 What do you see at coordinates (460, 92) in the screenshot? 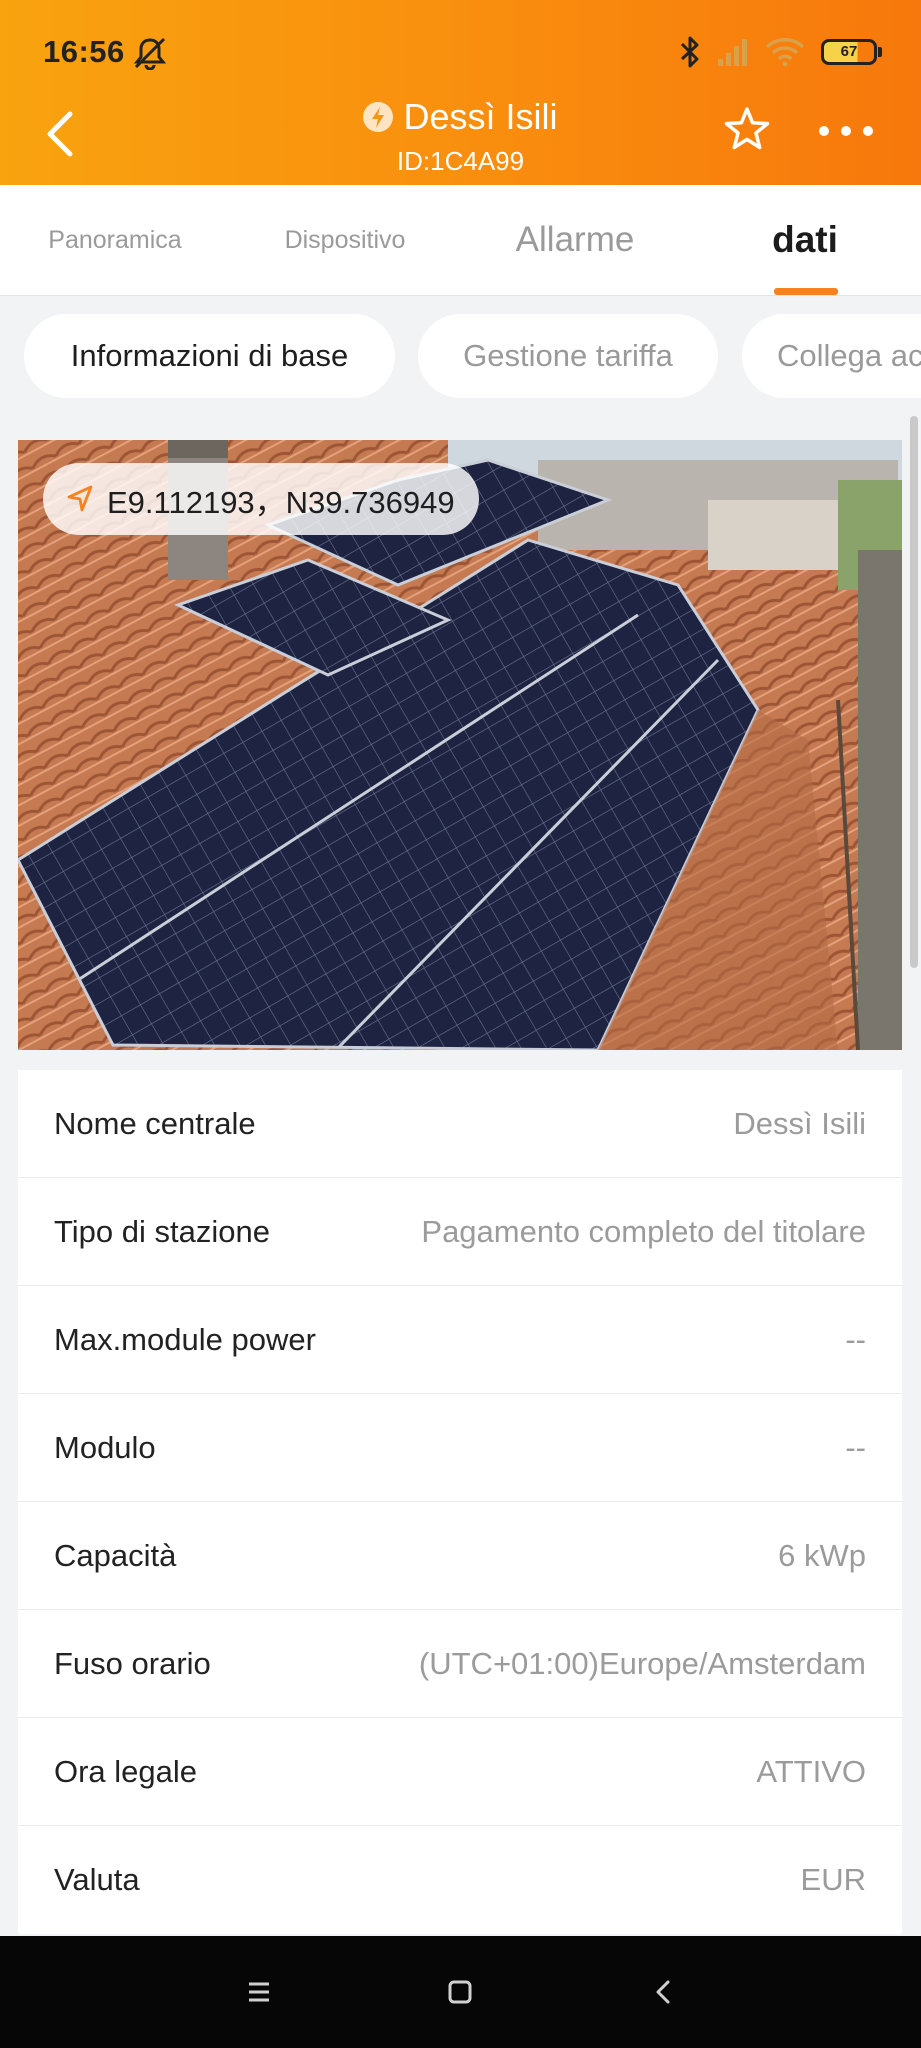
I see `app-header: 16:56 67 Dessì Isili ID:1C4A99` at bounding box center [460, 92].